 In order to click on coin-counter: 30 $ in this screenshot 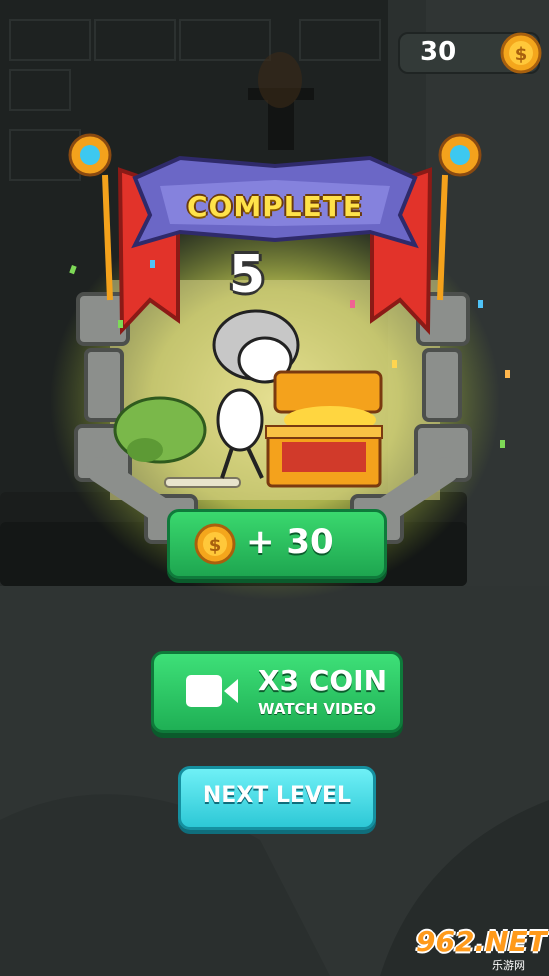, I will do `click(470, 53)`.